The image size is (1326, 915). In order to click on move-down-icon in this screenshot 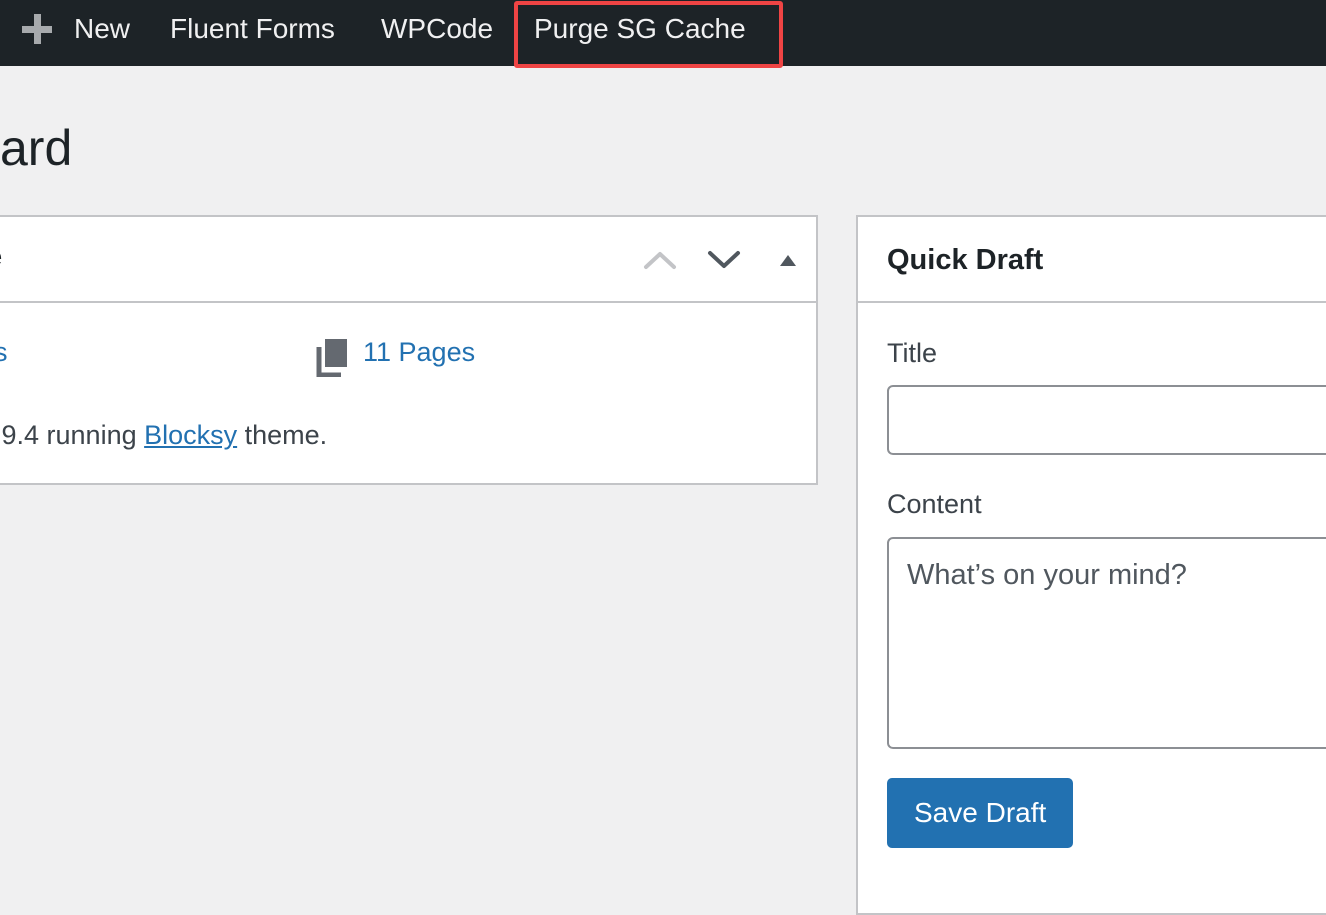, I will do `click(724, 260)`.